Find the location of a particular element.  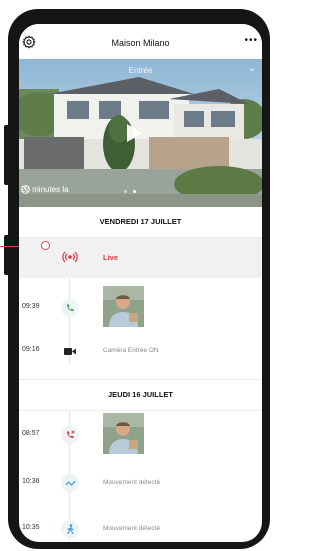

event-row: 08:57 is located at coordinates (140, 435).